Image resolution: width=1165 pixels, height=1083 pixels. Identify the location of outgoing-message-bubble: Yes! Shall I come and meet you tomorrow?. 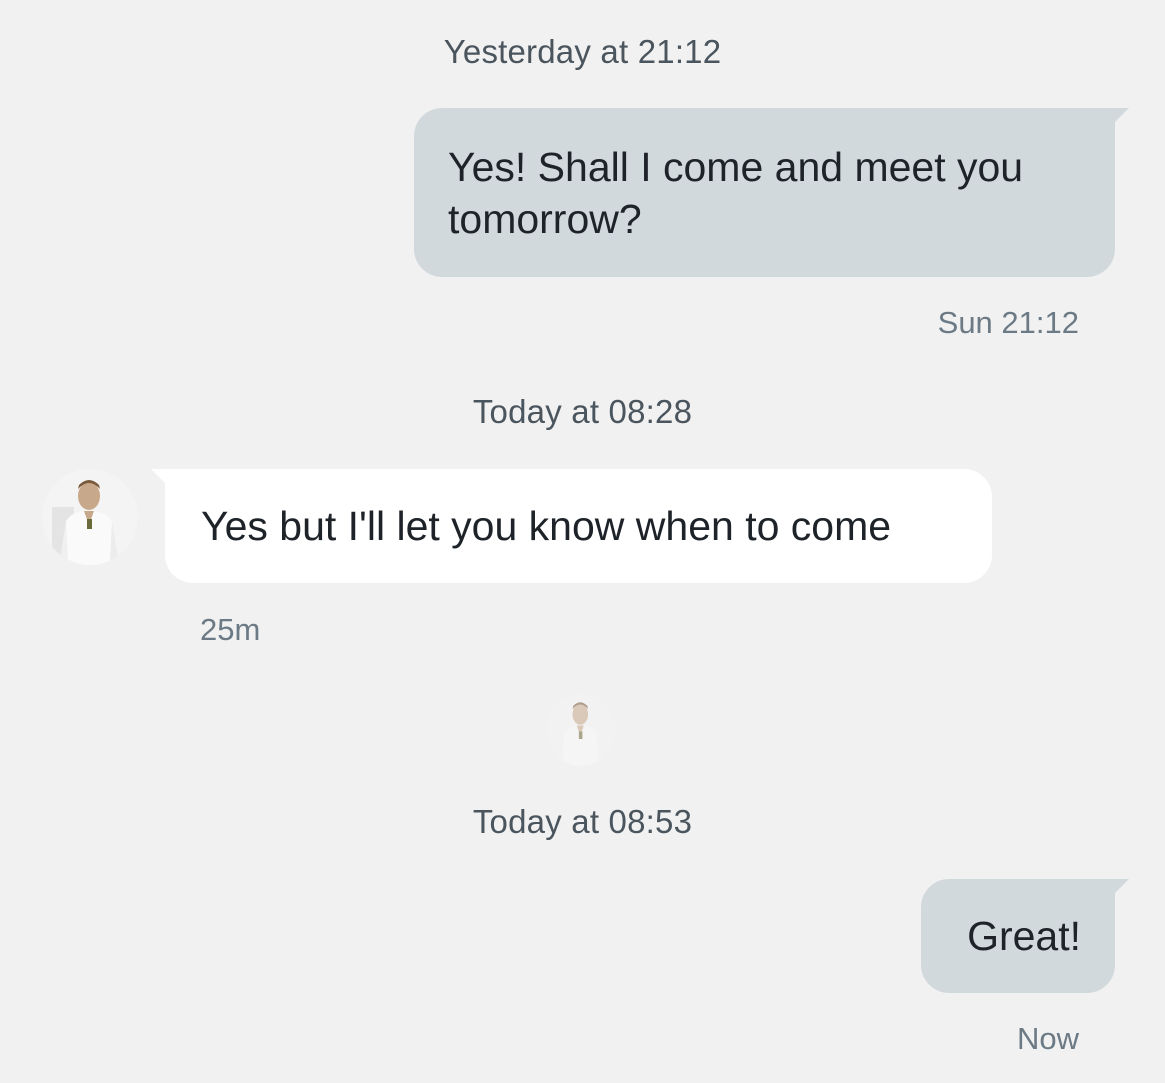
(764, 192).